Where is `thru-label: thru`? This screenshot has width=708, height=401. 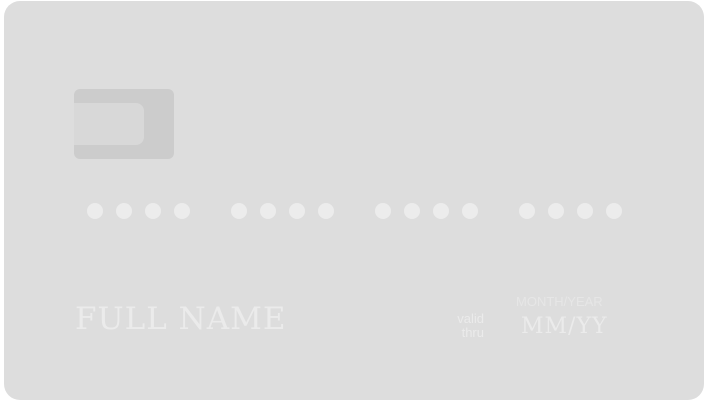
thru-label: thru is located at coordinates (472, 332).